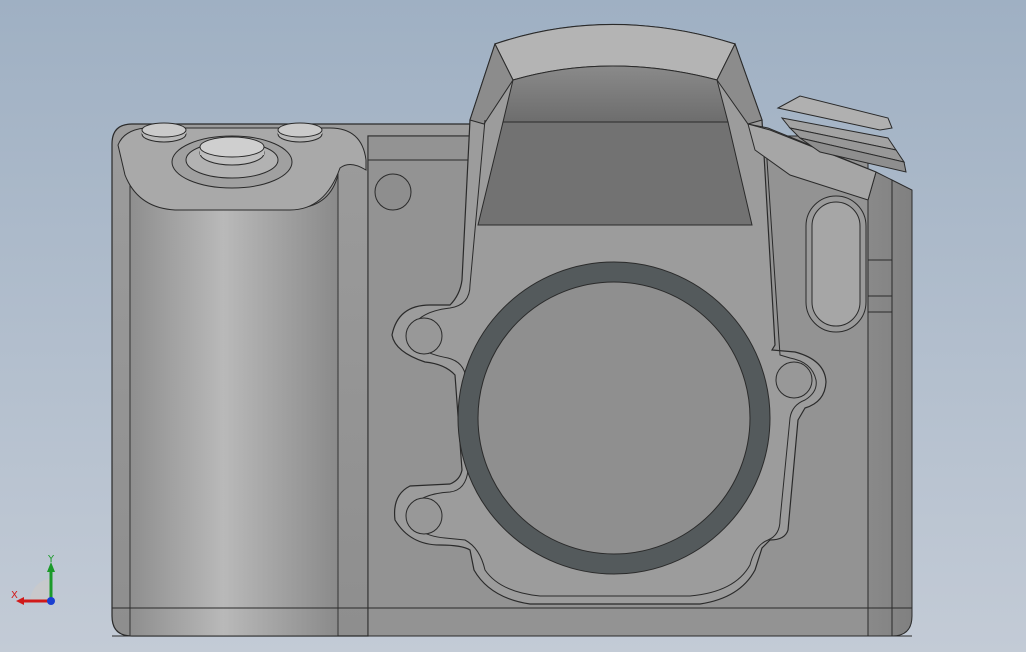 The image size is (1026, 652). Describe the element at coordinates (14, 595) in the screenshot. I see `x-axis-label: X` at that location.